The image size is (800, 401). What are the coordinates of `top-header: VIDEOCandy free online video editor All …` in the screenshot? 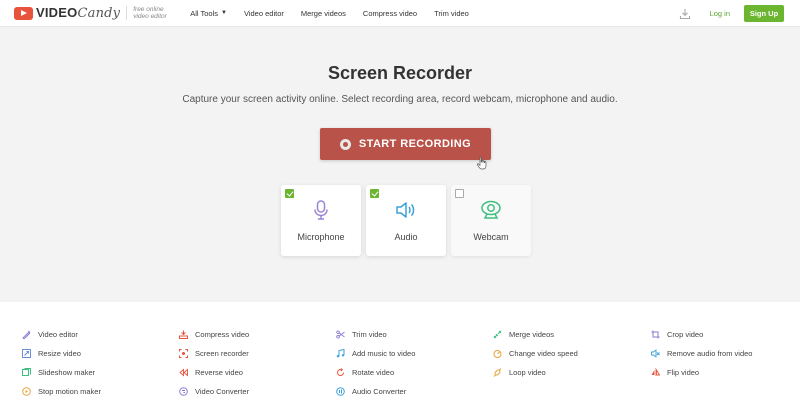 It's located at (400, 13).